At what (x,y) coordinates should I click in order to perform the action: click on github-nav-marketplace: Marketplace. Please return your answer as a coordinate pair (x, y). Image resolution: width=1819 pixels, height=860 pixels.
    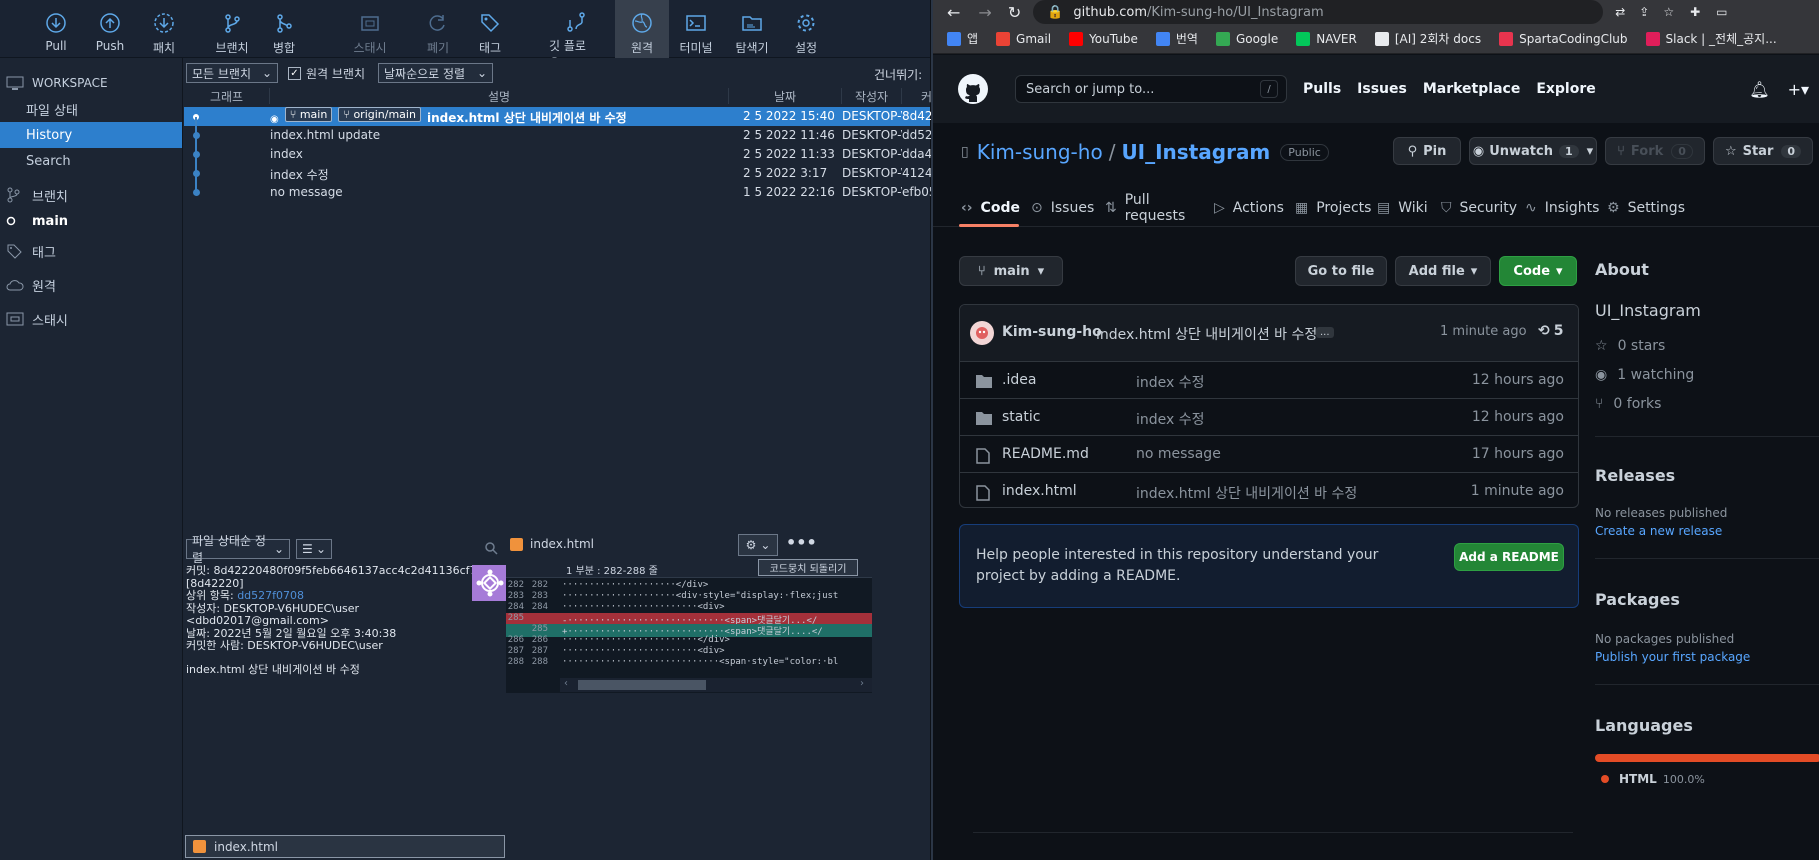
    Looking at the image, I should click on (1471, 89).